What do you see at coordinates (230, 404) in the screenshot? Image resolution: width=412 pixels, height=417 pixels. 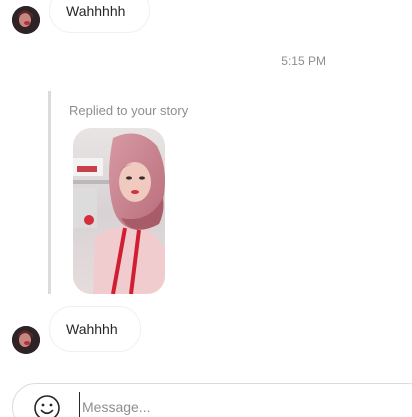 I see `message-input` at bounding box center [230, 404].